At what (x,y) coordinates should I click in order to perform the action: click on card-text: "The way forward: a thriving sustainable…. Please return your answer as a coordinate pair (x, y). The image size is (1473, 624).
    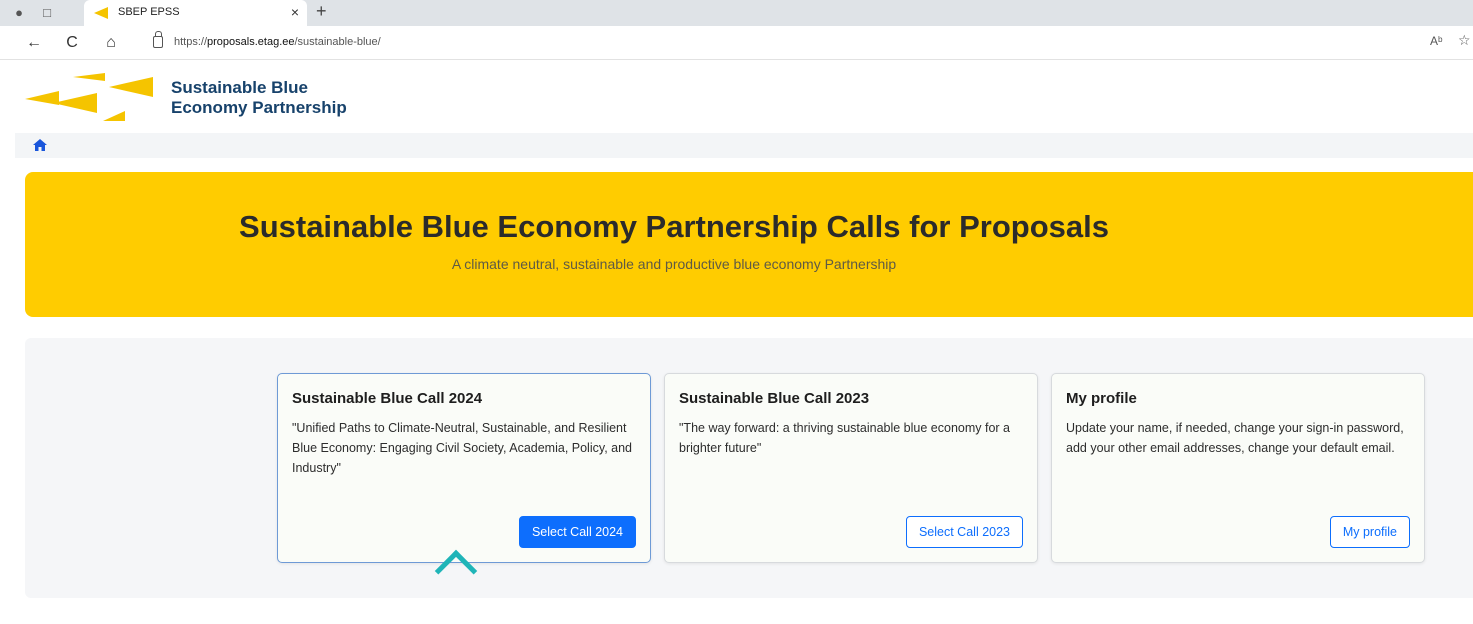
    Looking at the image, I should click on (844, 438).